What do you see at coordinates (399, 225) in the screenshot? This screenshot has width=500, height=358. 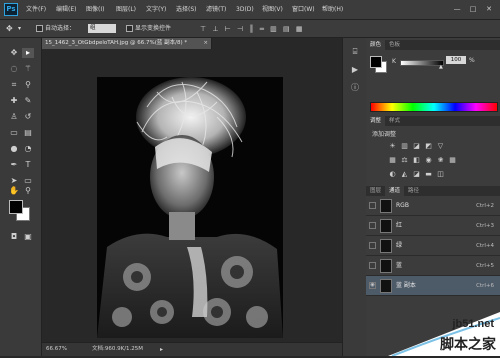 I see `channel-name: 红` at bounding box center [399, 225].